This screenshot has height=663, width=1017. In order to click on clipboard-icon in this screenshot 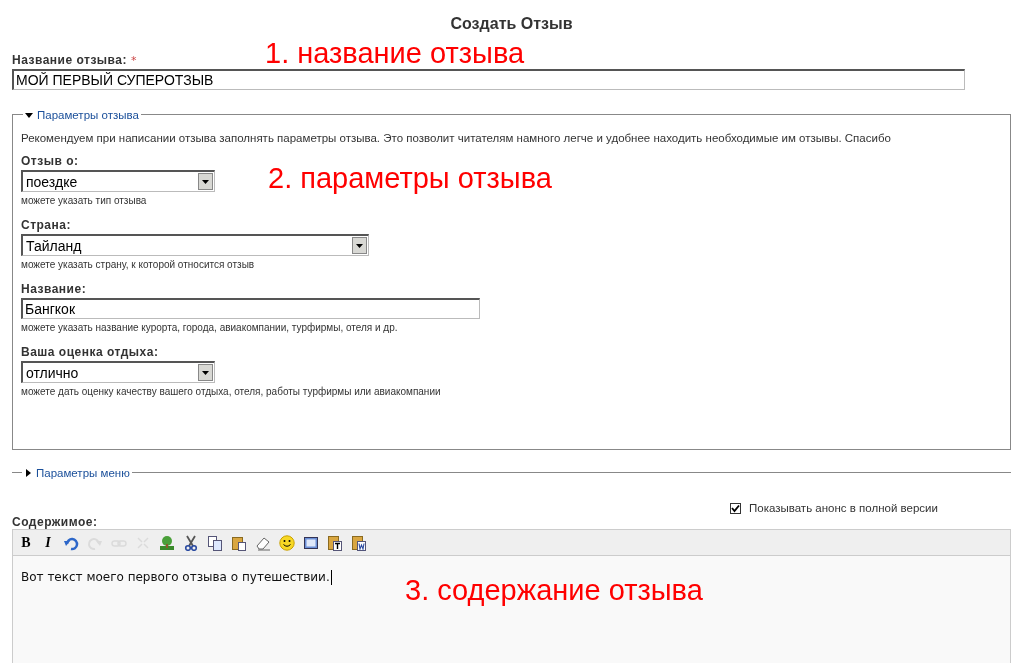, I will do `click(239, 542)`.